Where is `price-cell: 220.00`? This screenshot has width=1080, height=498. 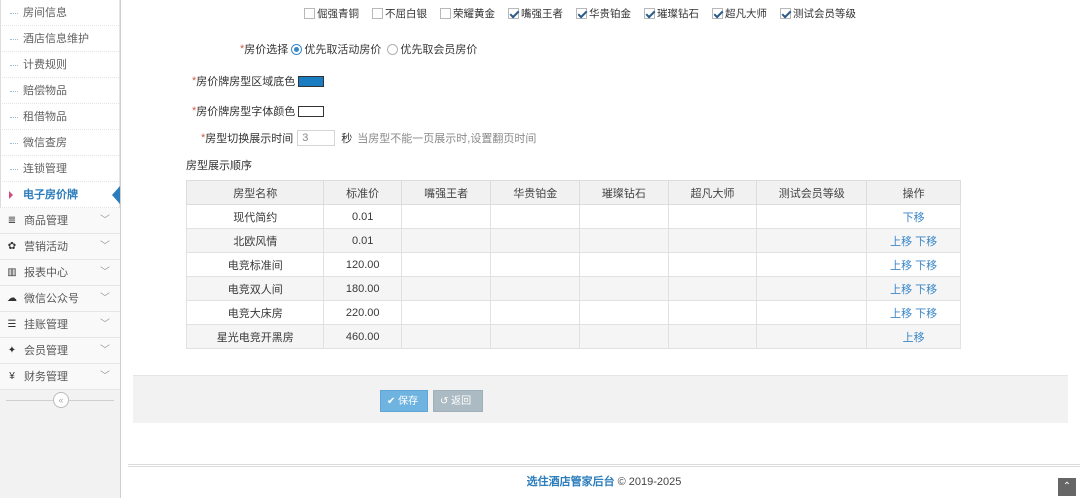
price-cell: 220.00 is located at coordinates (362, 312).